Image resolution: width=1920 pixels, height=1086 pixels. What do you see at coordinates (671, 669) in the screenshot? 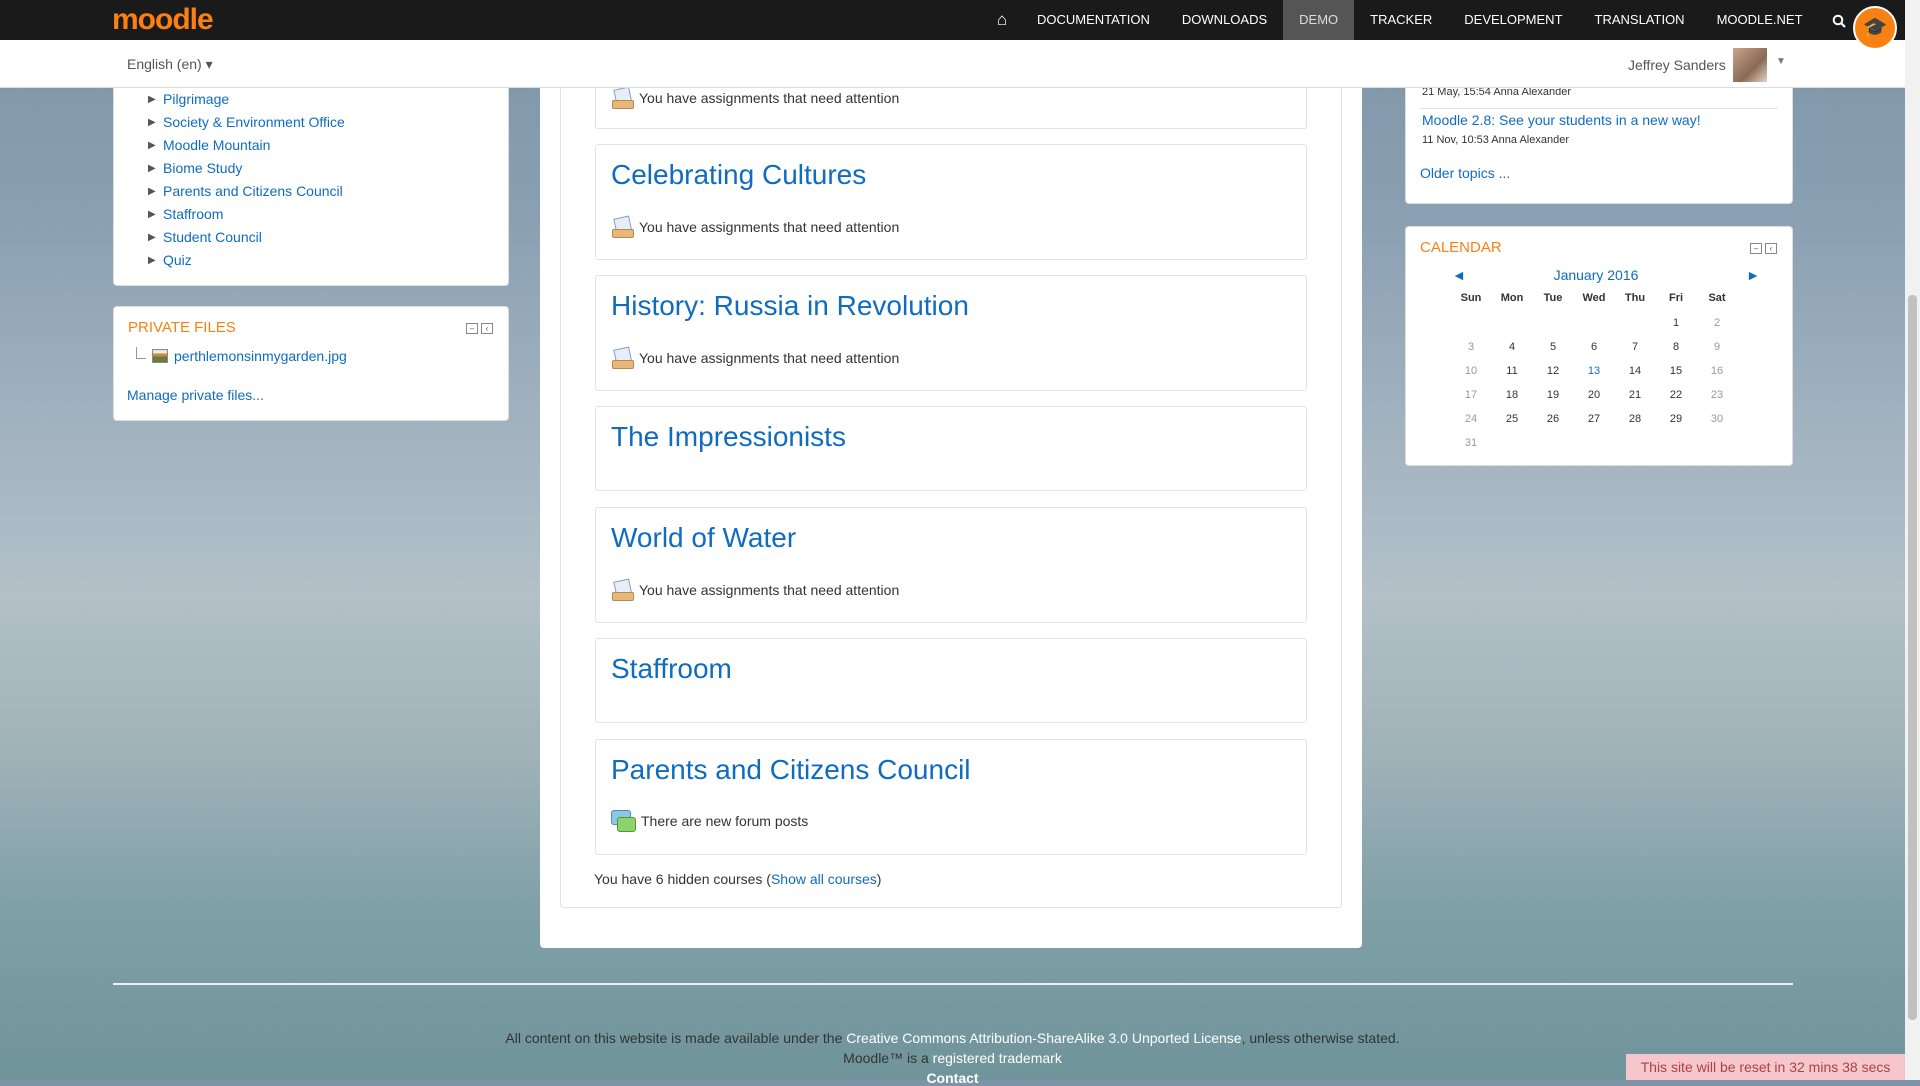
I see `course-title-link: Staffroom` at bounding box center [671, 669].